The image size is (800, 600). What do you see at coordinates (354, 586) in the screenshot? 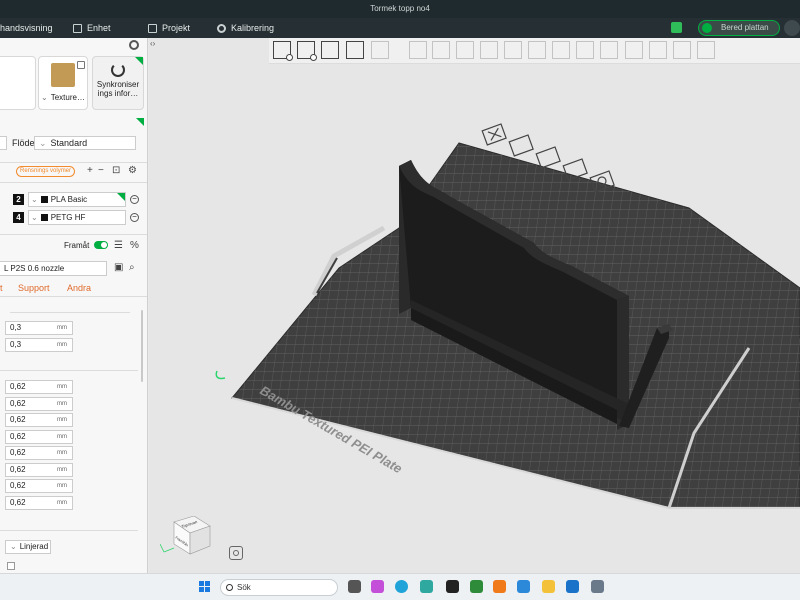
I see `task-view-icon` at bounding box center [354, 586].